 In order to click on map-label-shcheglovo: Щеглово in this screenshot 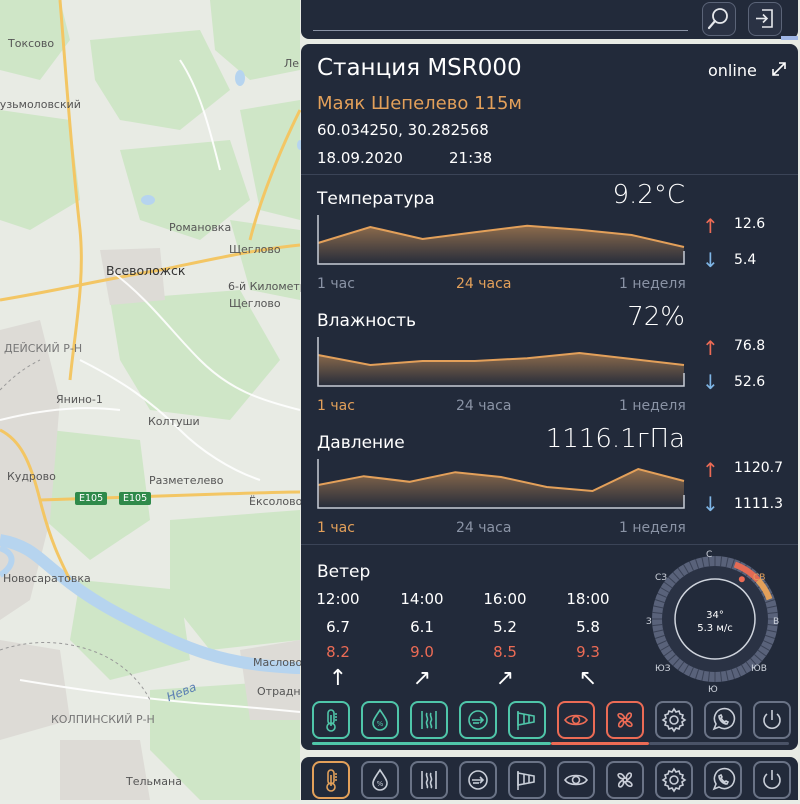, I will do `click(255, 249)`.